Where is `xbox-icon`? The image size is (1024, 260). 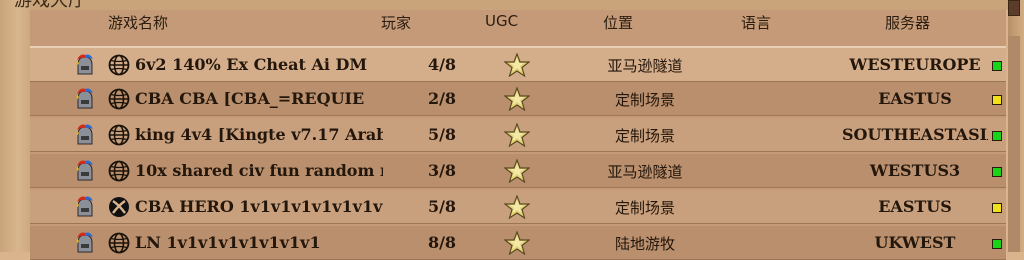 xbox-icon is located at coordinates (119, 207).